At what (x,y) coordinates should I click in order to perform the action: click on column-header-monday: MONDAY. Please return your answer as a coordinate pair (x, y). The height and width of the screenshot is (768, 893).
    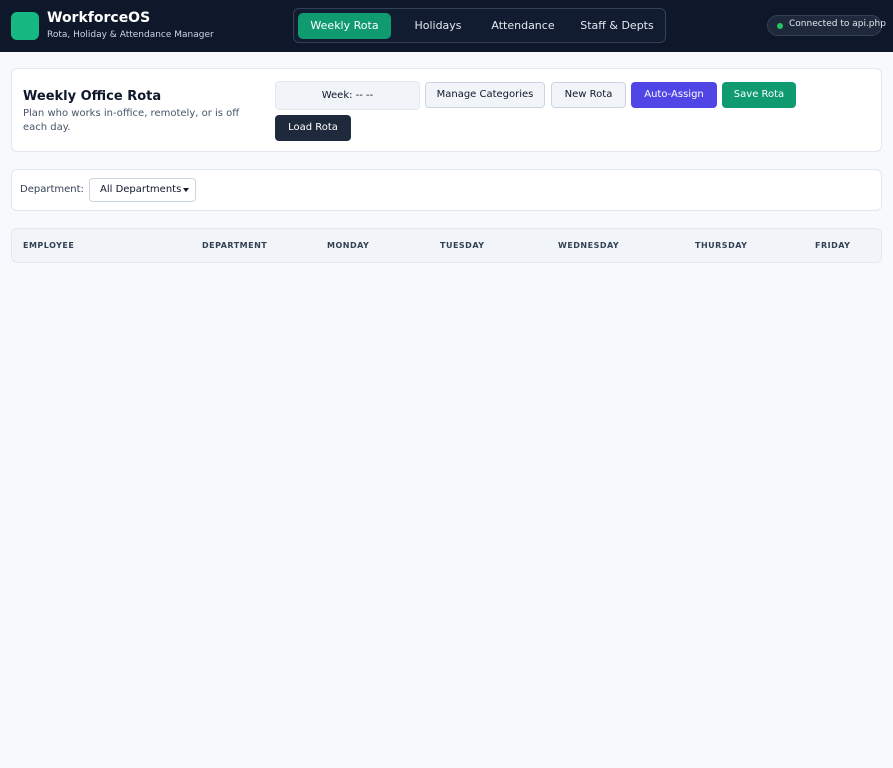
    Looking at the image, I should click on (348, 245).